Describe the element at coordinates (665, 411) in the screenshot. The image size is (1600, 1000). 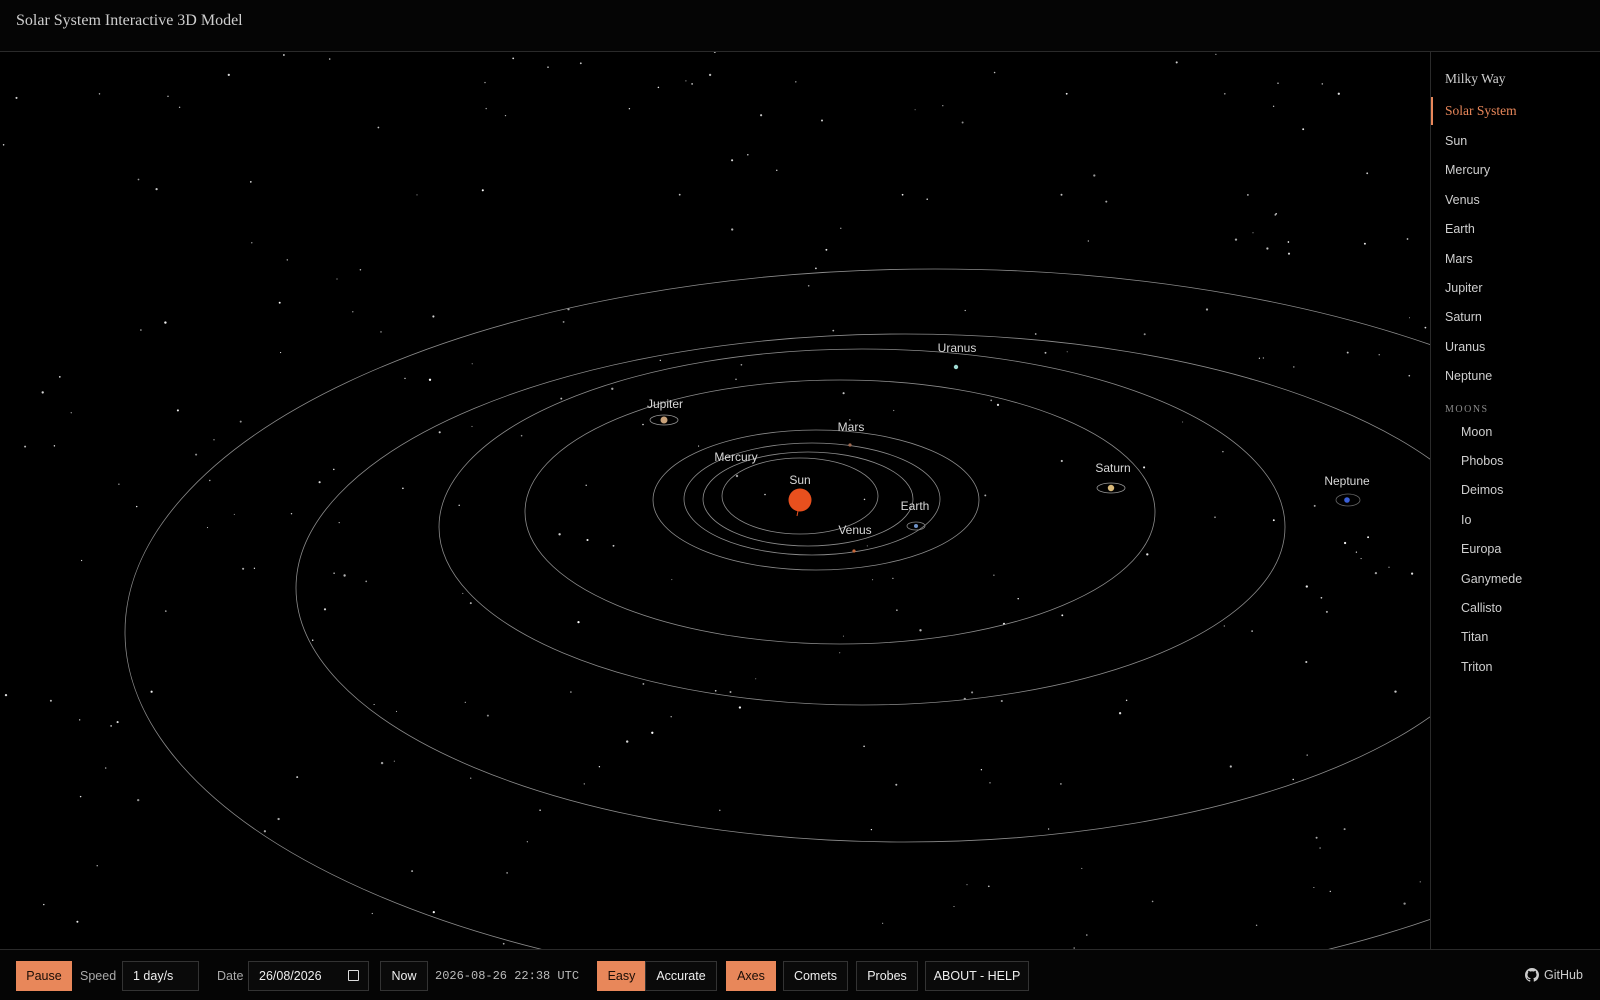
I see `jupiter-body: Jupiter` at that location.